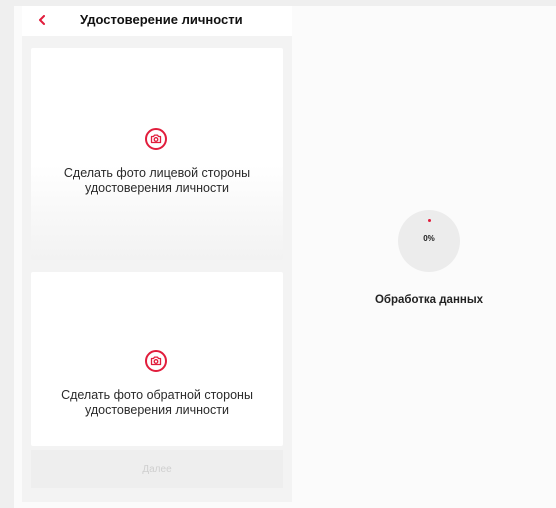 Image resolution: width=556 pixels, height=508 pixels. What do you see at coordinates (157, 469) in the screenshot?
I see `next-button: Далее` at bounding box center [157, 469].